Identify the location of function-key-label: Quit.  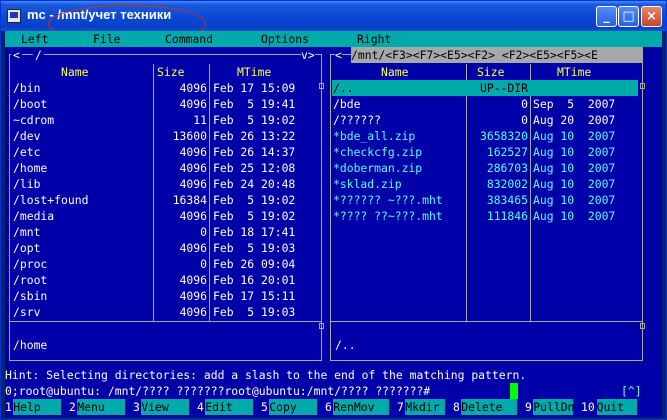
(610, 407).